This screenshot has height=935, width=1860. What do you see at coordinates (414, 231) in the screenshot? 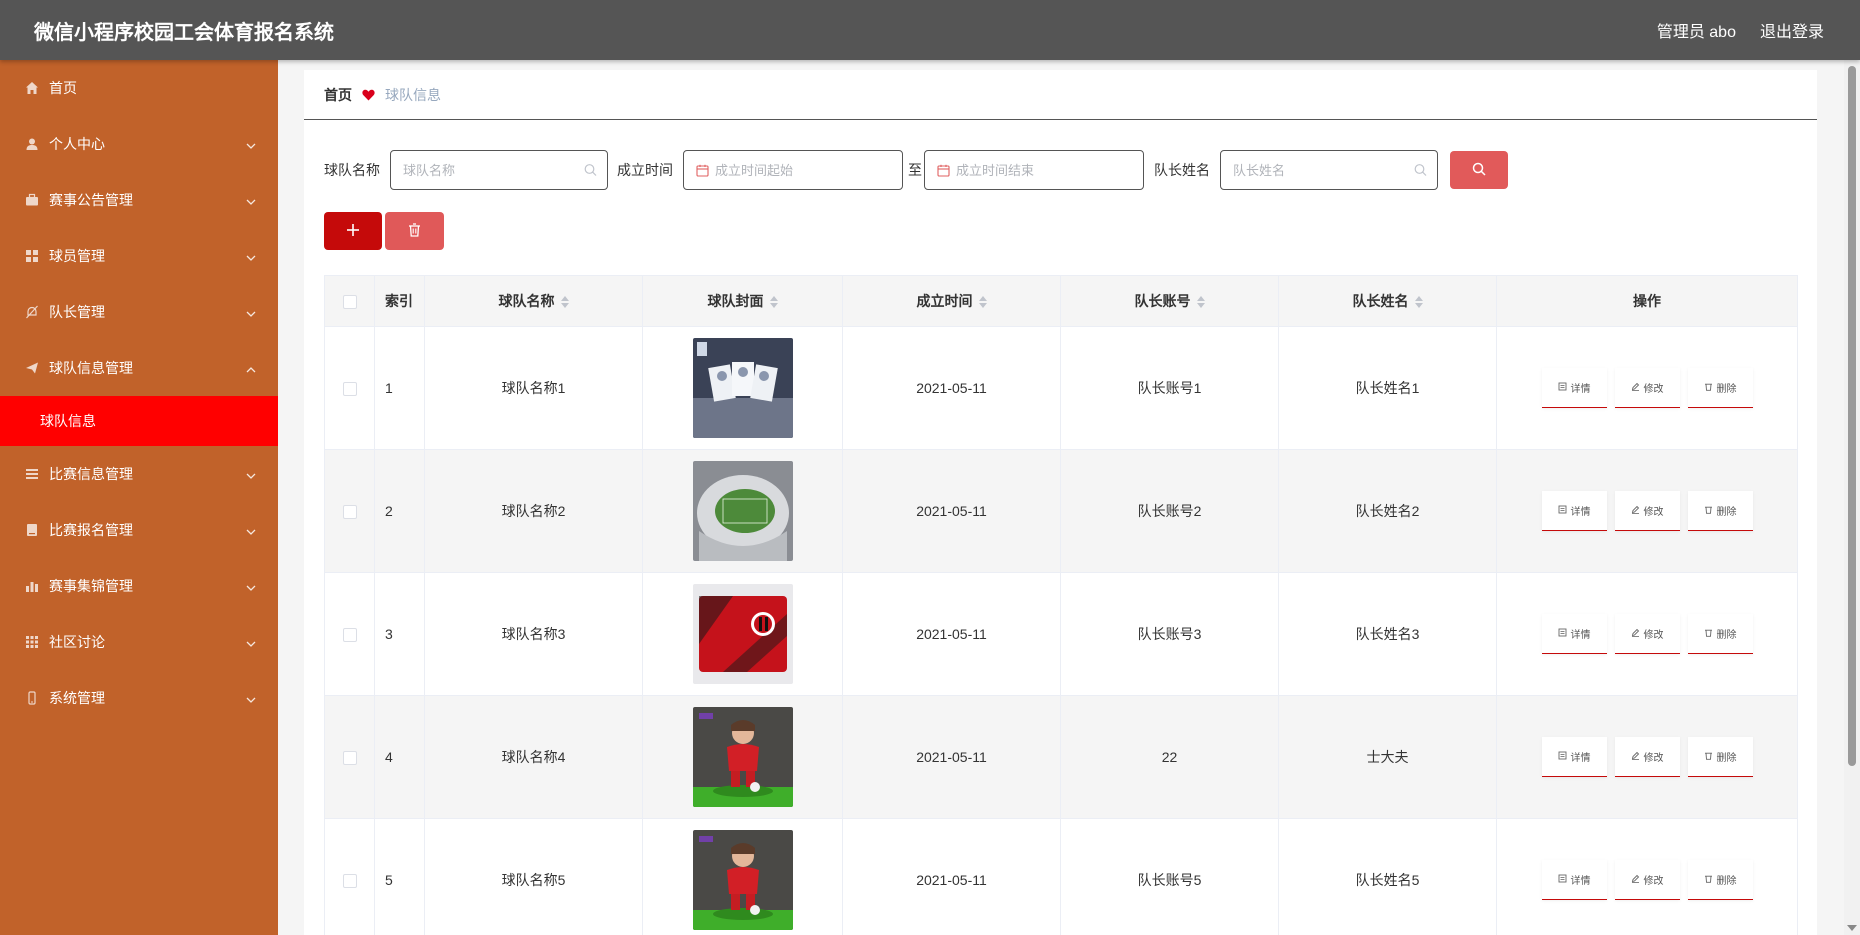
I see `batch-delete-button` at bounding box center [414, 231].